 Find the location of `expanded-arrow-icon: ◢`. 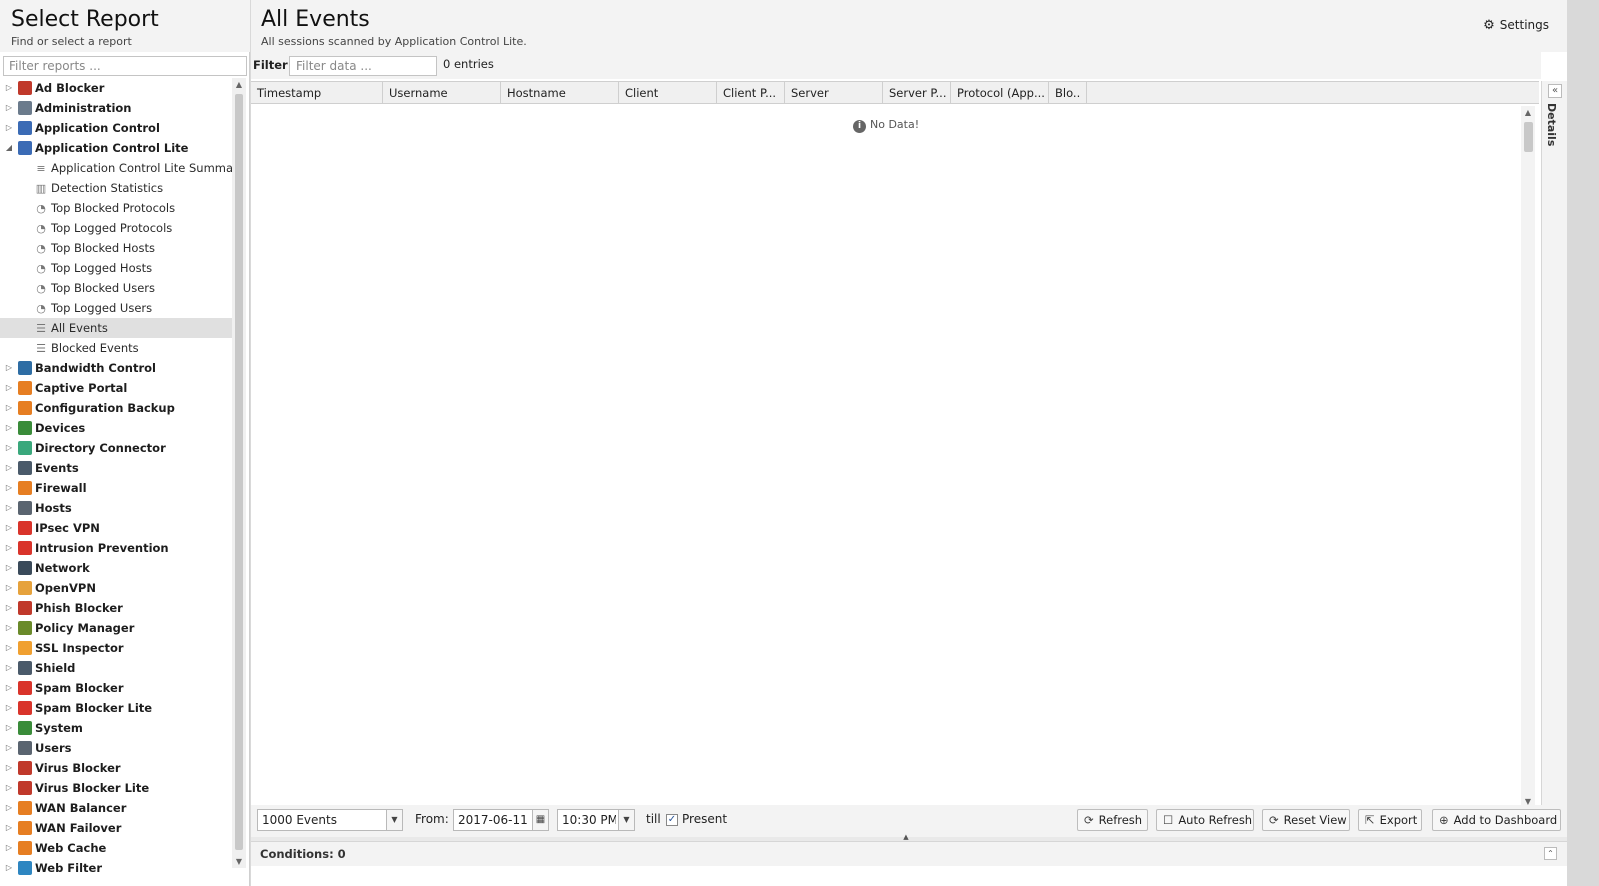

expanded-arrow-icon: ◢ is located at coordinates (9, 148).